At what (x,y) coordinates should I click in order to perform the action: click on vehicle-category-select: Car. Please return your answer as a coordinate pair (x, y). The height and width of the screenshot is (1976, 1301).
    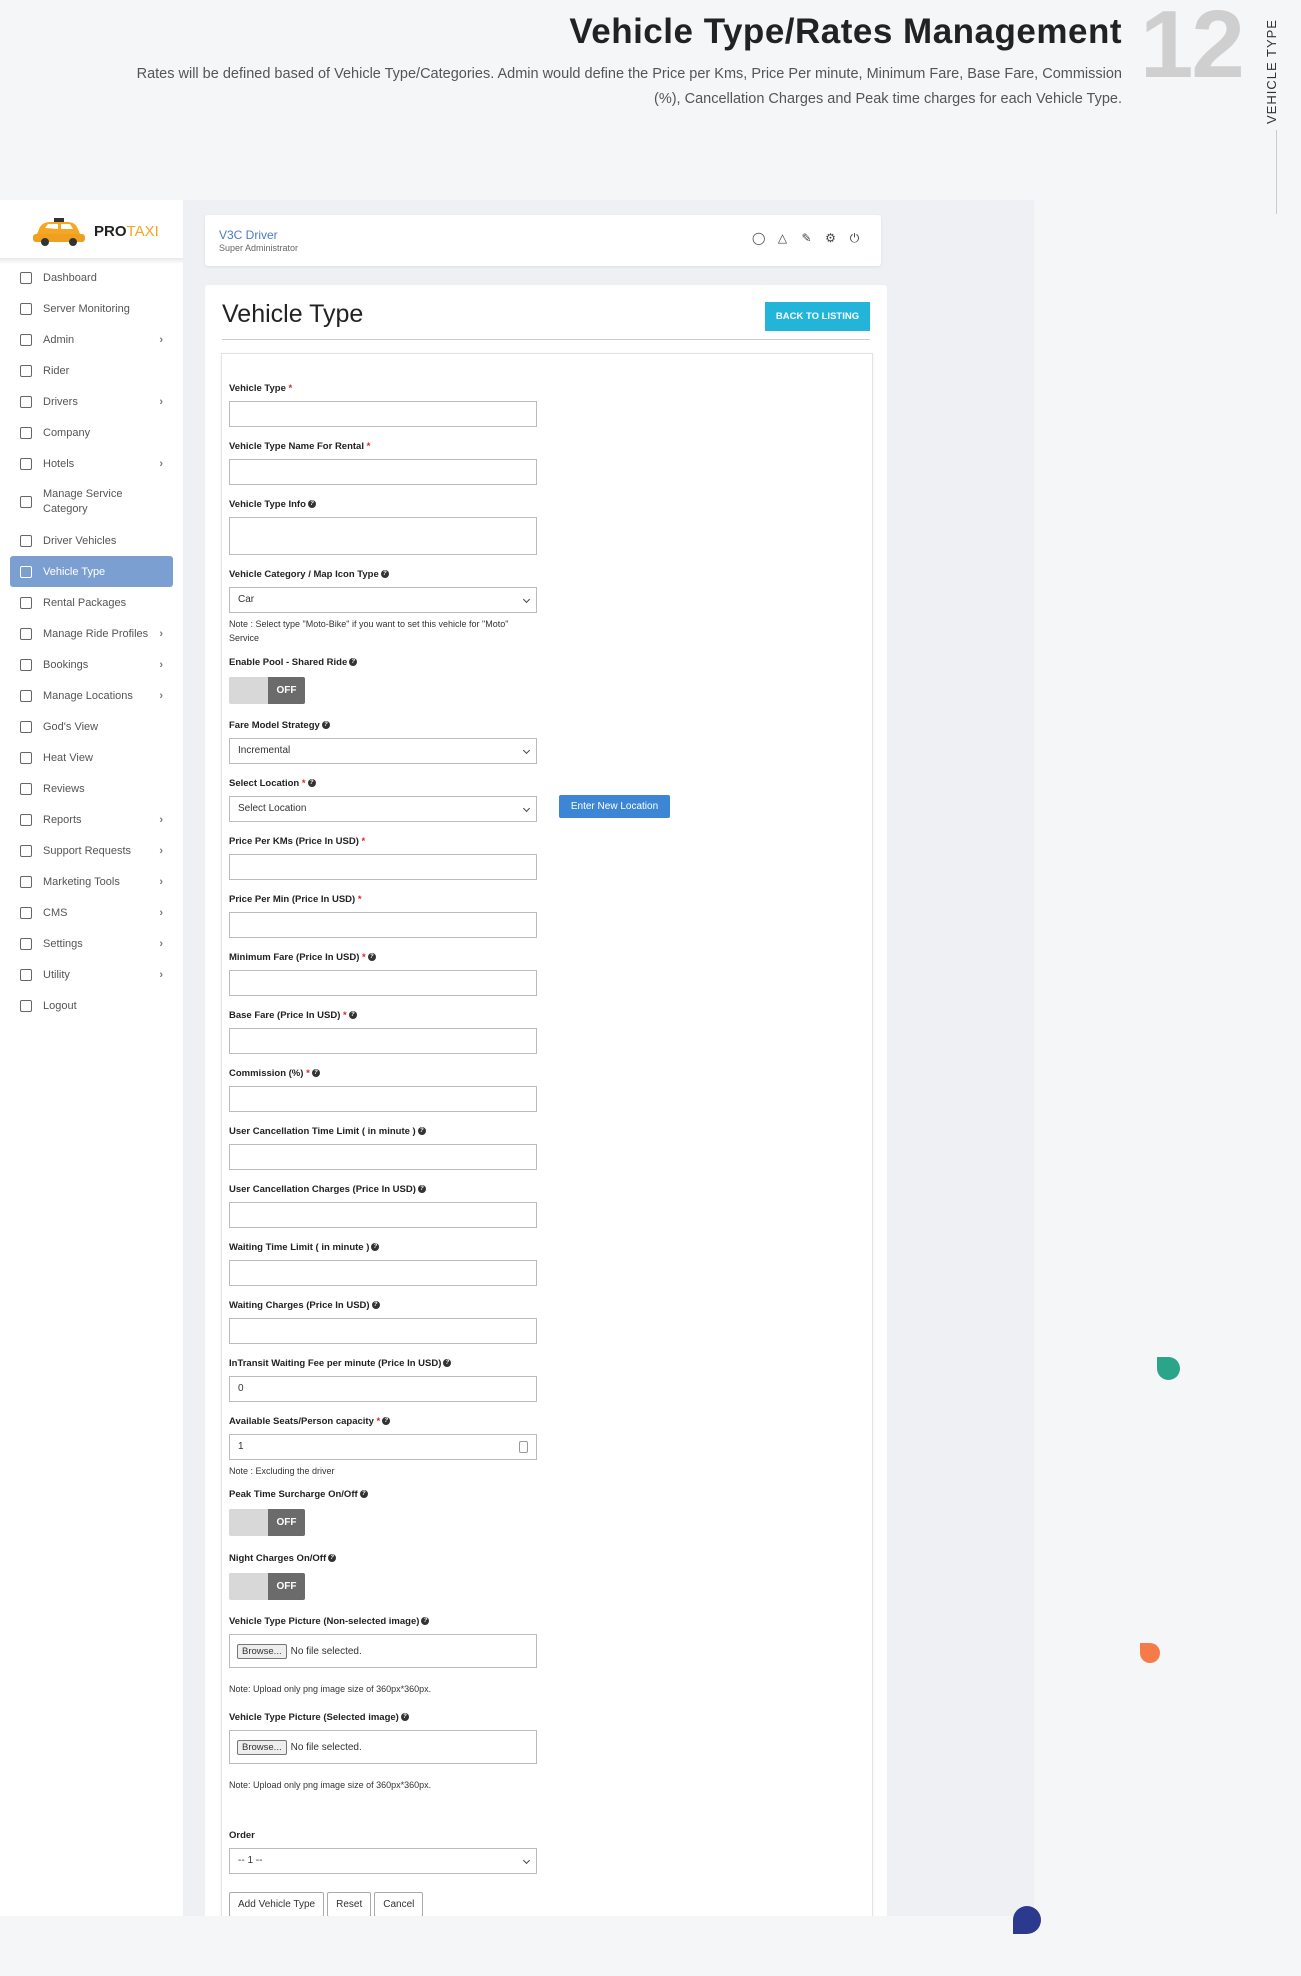
    Looking at the image, I should click on (383, 600).